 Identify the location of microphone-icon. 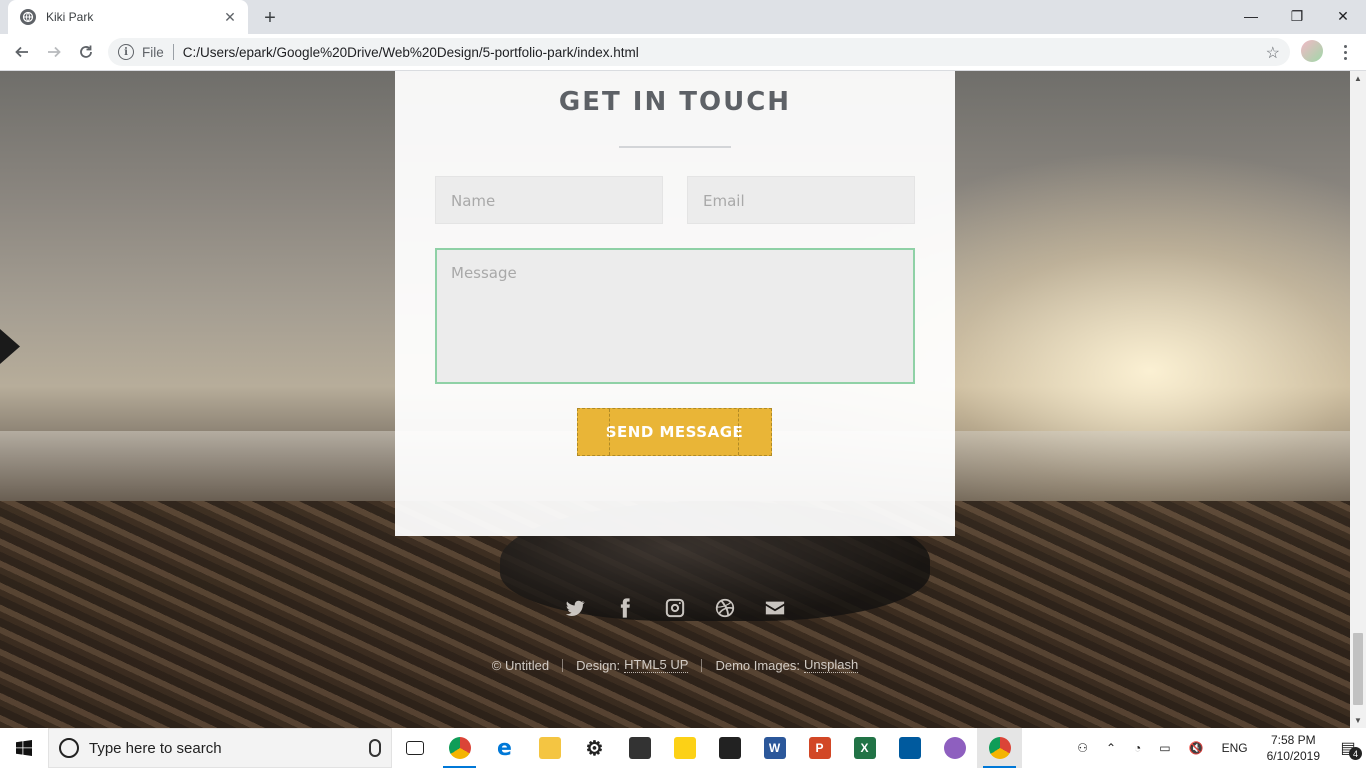
(375, 748).